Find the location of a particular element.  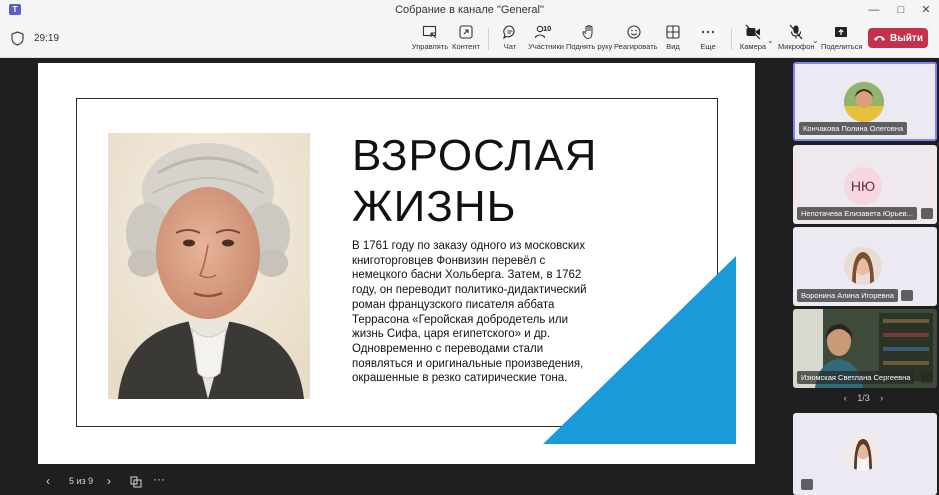

slide-more-button: ··· is located at coordinates (159, 479).